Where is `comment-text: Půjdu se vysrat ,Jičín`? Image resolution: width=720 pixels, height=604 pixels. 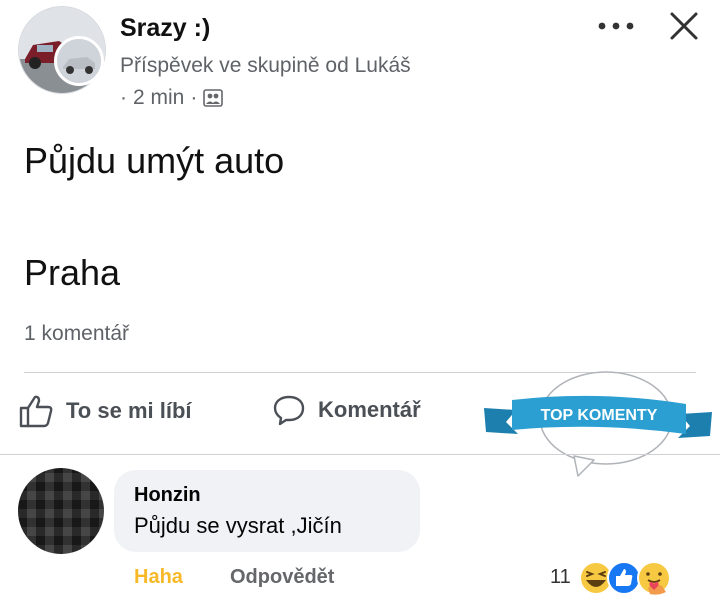 comment-text: Půjdu se vysrat ,Jičín is located at coordinates (238, 525).